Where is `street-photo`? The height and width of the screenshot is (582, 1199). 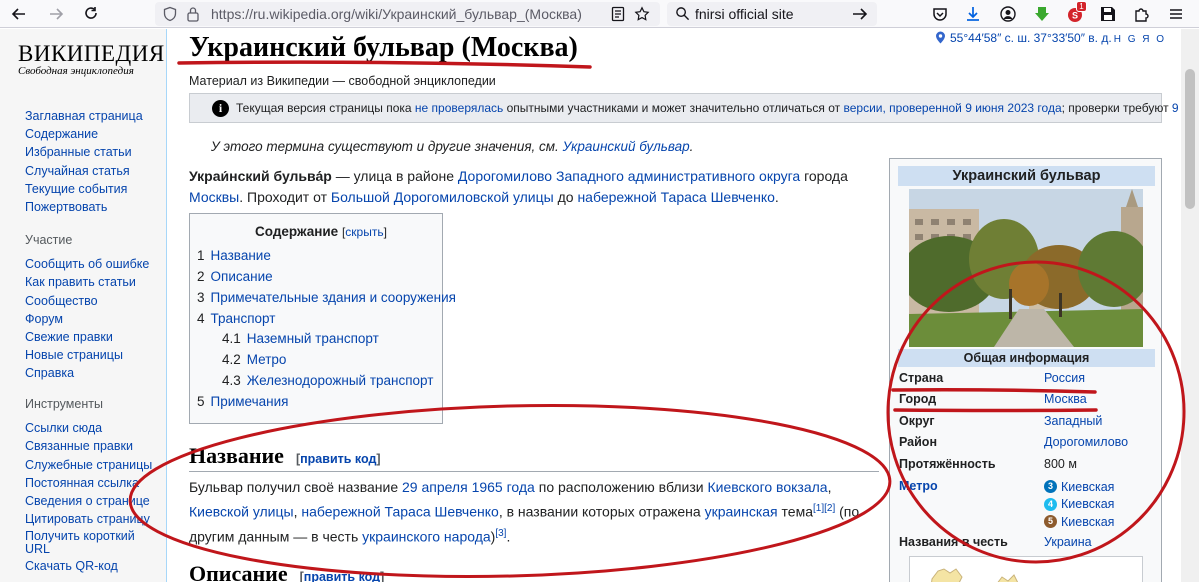
street-photo is located at coordinates (1026, 268).